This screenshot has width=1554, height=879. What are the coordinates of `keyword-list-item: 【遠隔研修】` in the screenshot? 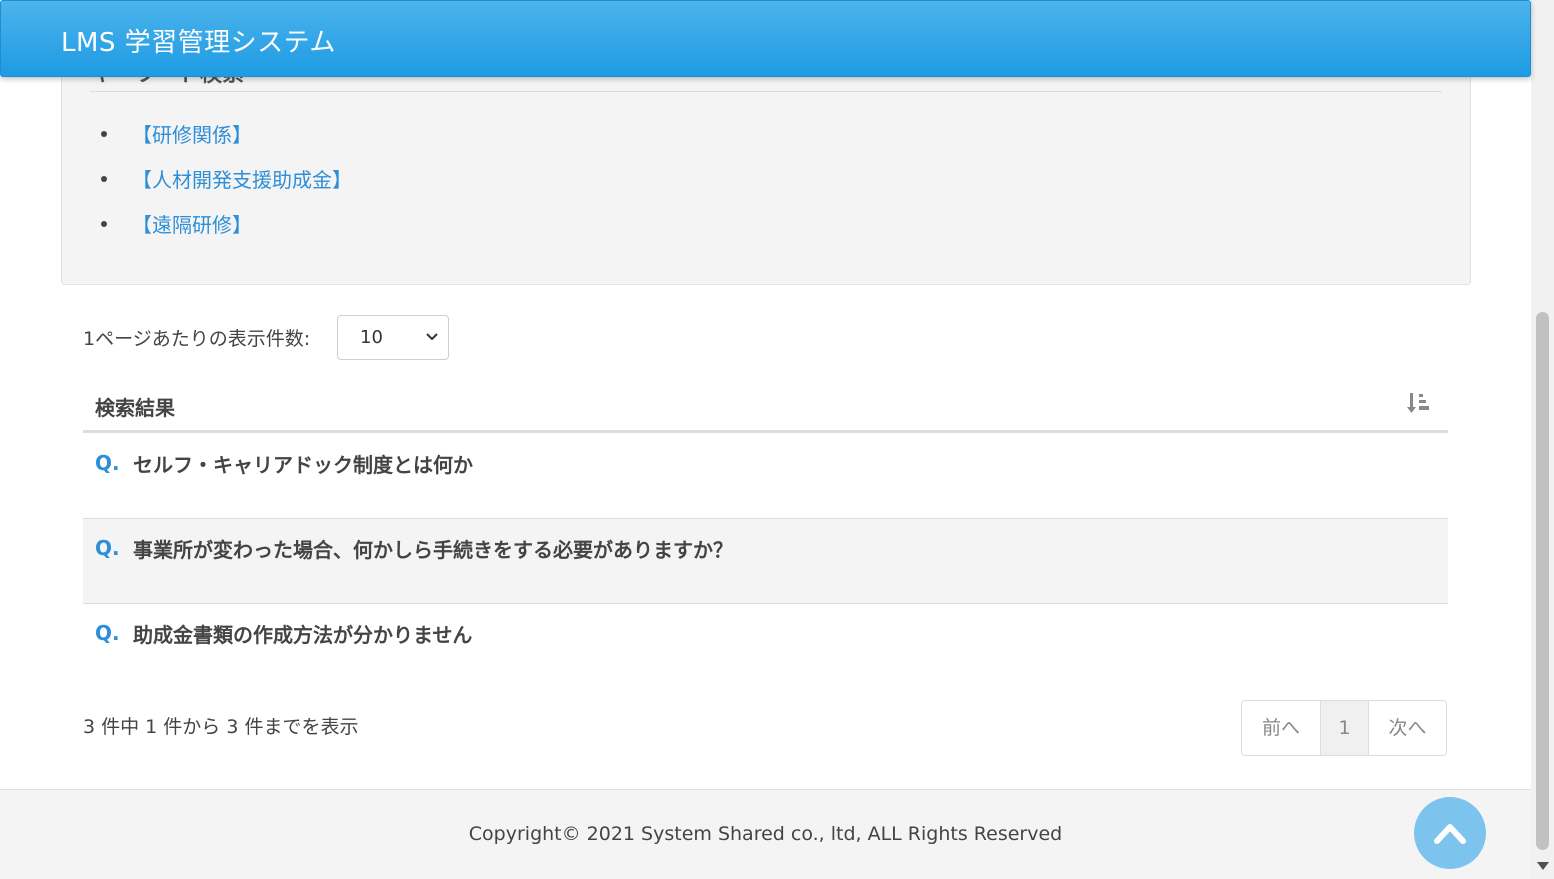 It's located at (226, 231).